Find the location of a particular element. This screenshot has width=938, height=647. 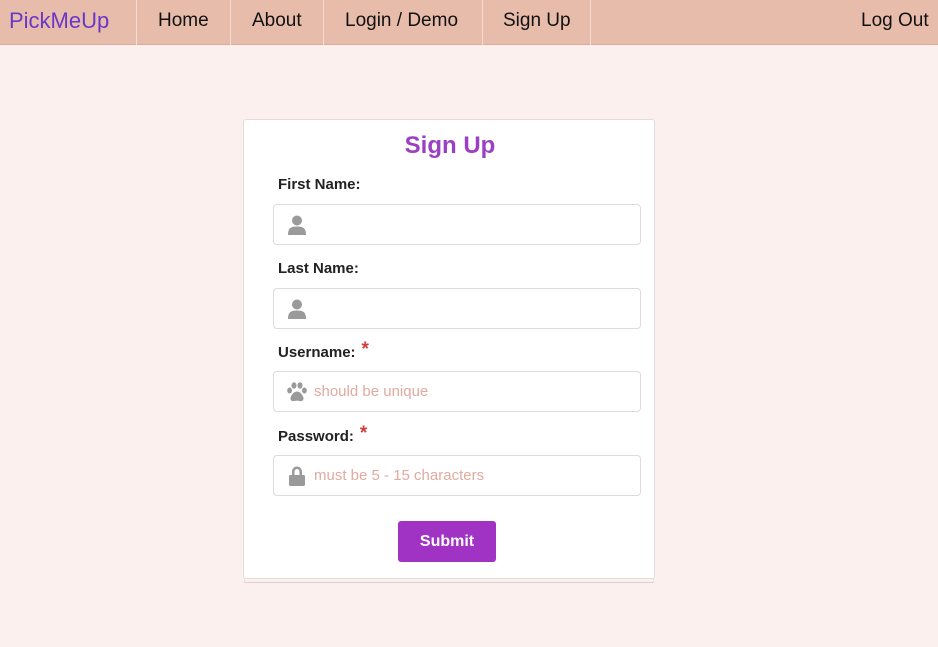

card-shadow is located at coordinates (449, 581).